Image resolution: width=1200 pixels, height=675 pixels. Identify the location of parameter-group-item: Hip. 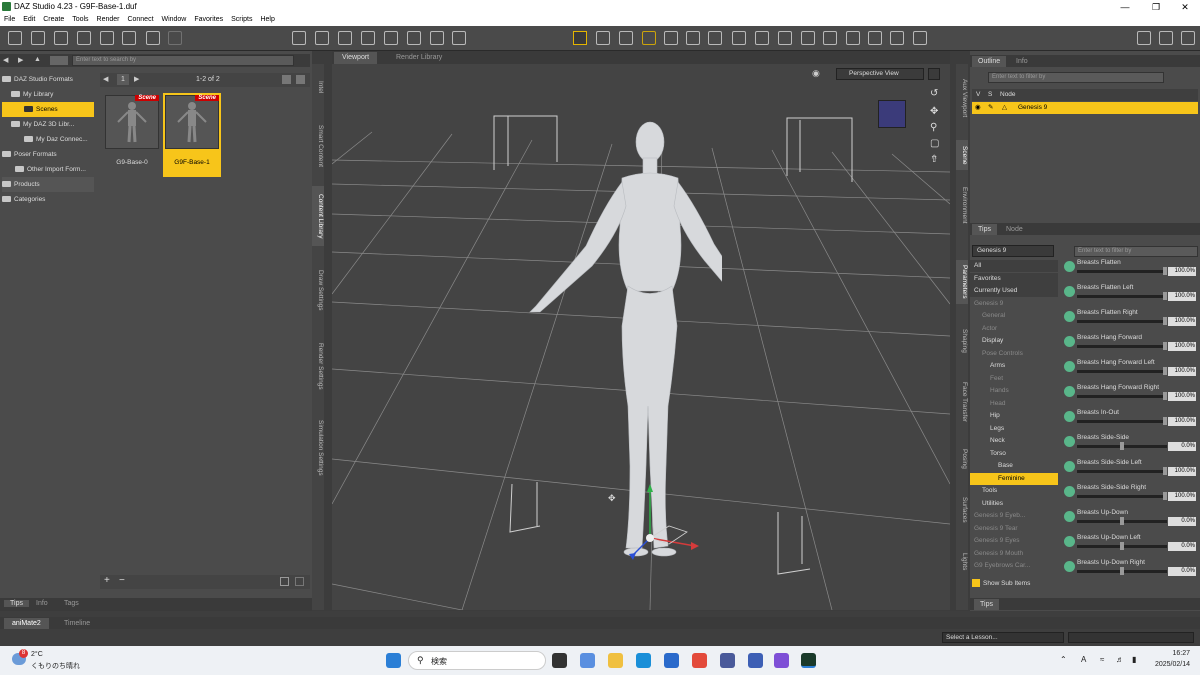
(1014, 416).